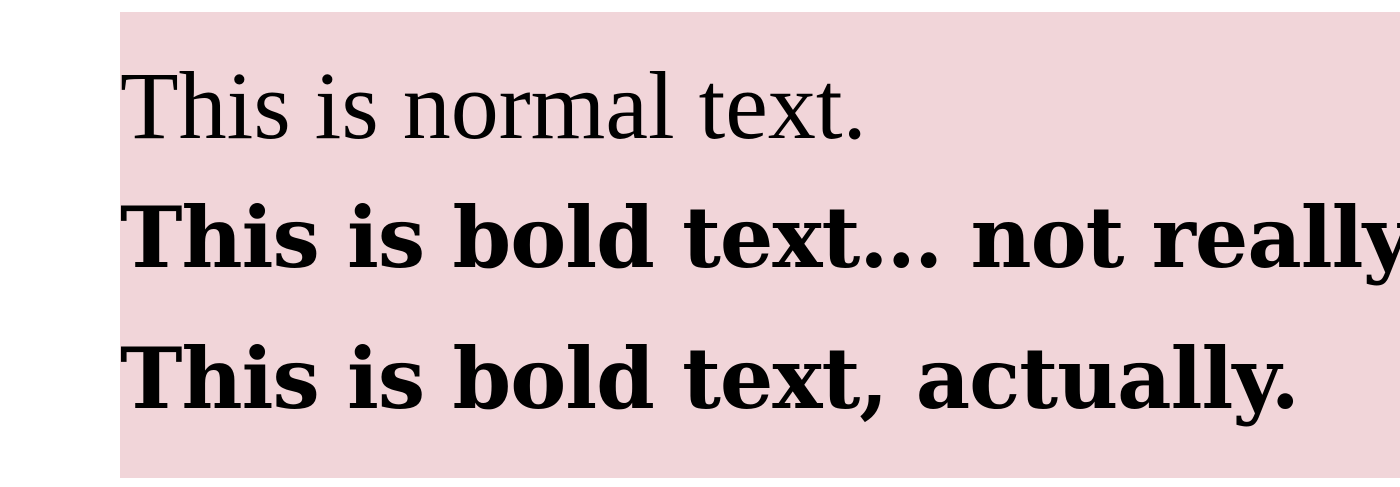 Image resolution: width=1400 pixels, height=487 pixels. I want to click on normal-text-line: This is normal text., so click(493, 105).